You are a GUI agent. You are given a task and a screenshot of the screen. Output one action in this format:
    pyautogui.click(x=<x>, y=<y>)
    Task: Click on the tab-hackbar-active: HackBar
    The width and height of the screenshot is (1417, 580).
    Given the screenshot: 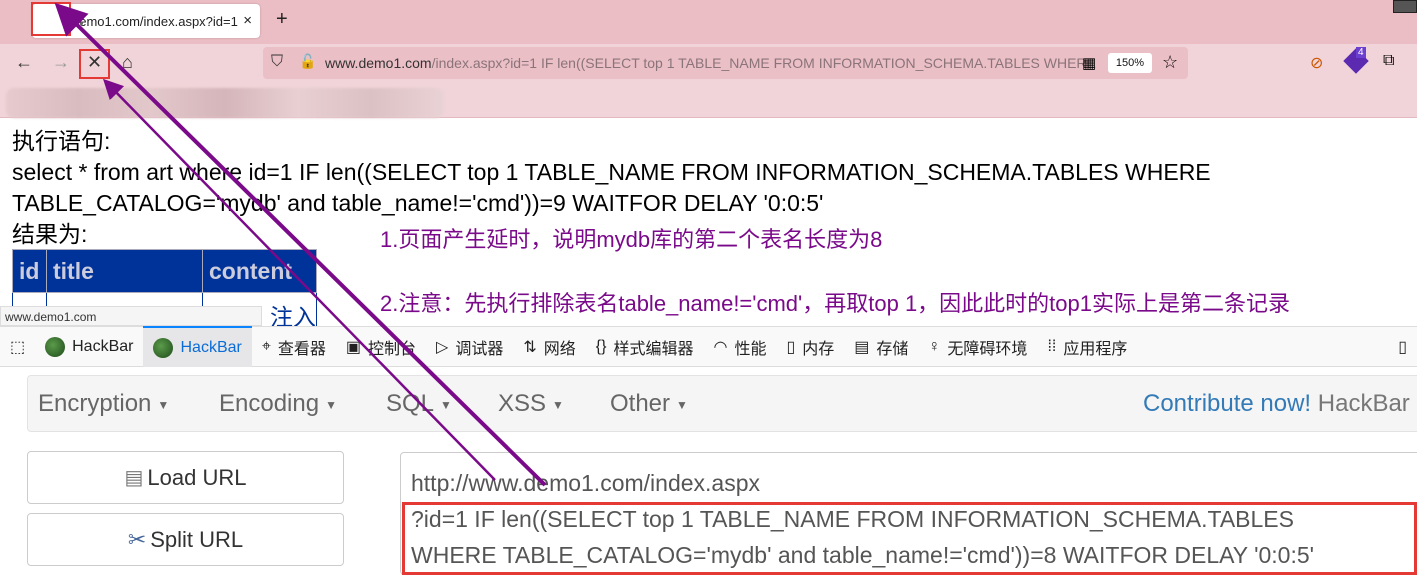 What is the action you would take?
    pyautogui.click(x=197, y=346)
    